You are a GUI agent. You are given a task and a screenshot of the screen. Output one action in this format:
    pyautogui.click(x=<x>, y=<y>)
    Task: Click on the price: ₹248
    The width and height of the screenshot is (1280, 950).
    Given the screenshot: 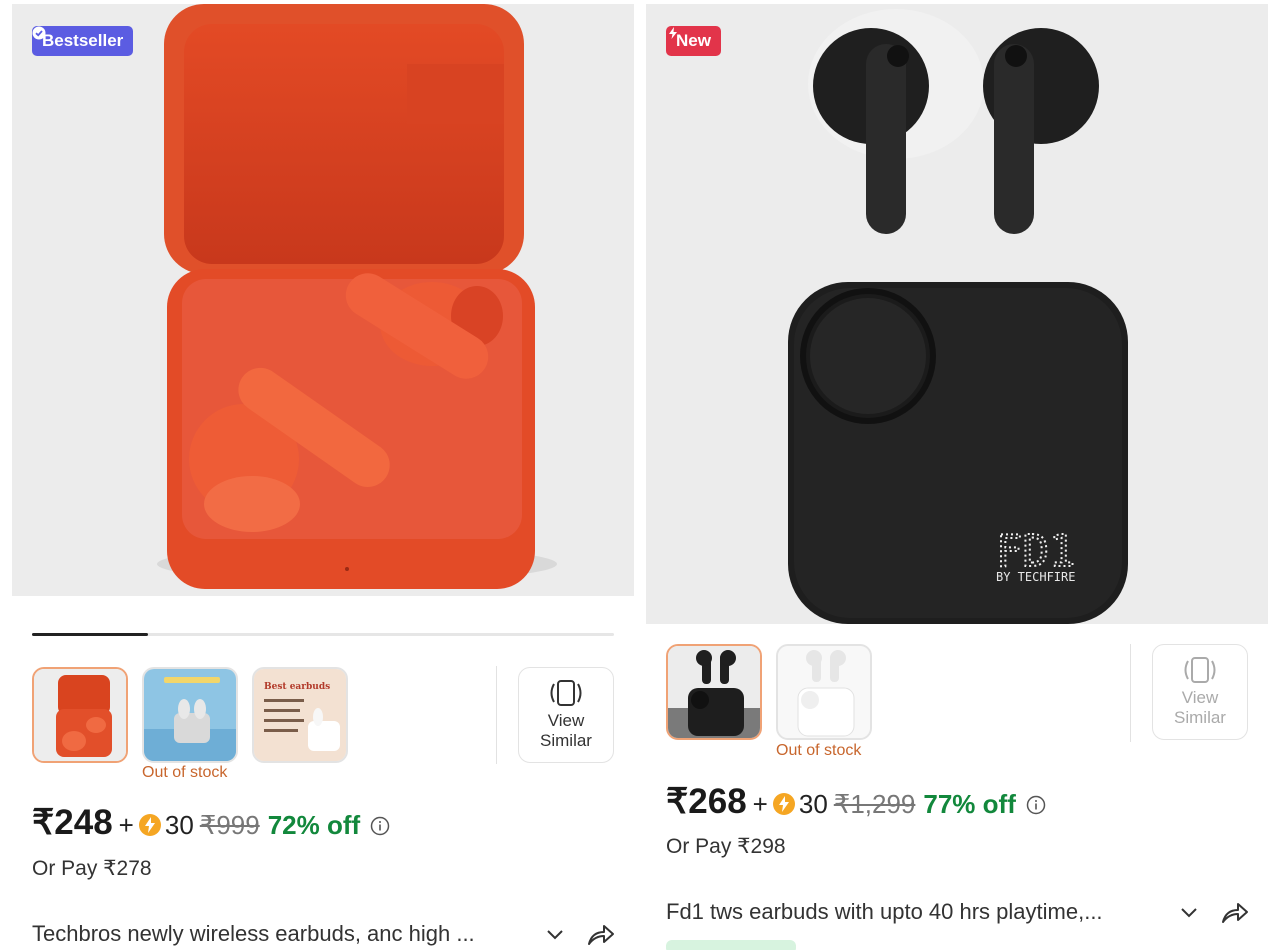 What is the action you would take?
    pyautogui.click(x=72, y=822)
    